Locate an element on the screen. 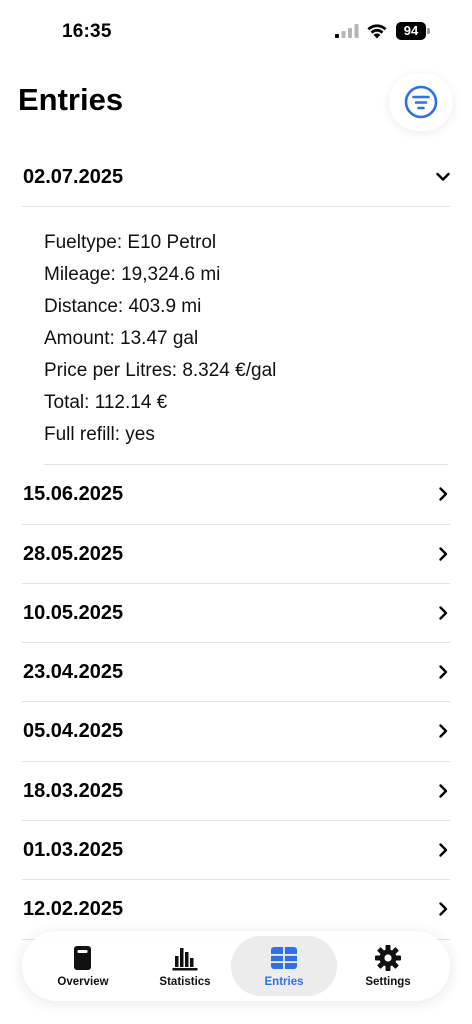 The height and width of the screenshot is (1024, 472). filter-icon is located at coordinates (421, 102).